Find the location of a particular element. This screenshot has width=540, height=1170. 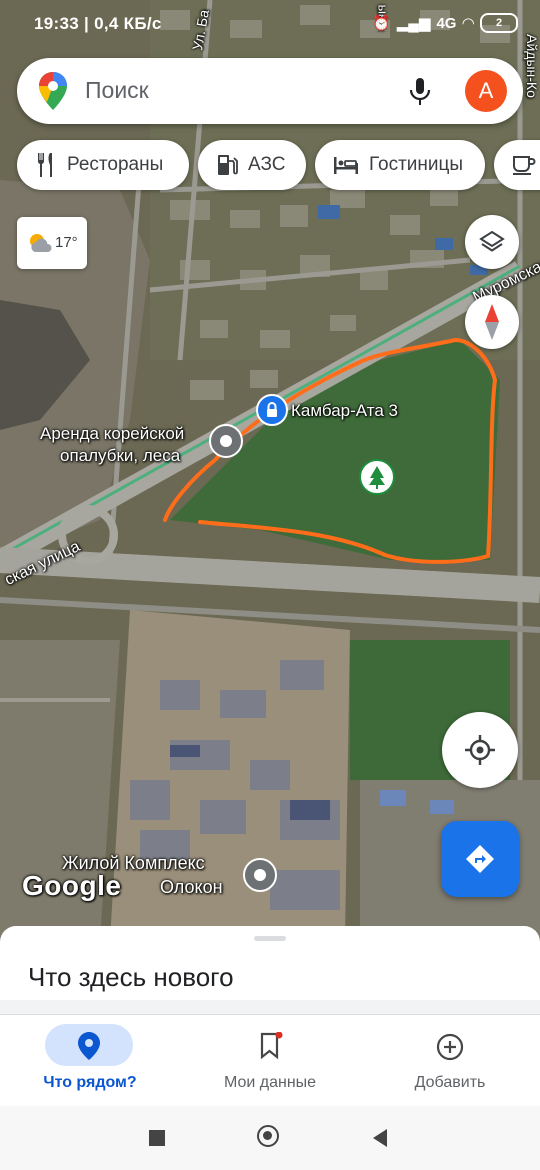

nav-label-explore: Что рядом? is located at coordinates (90, 1082).